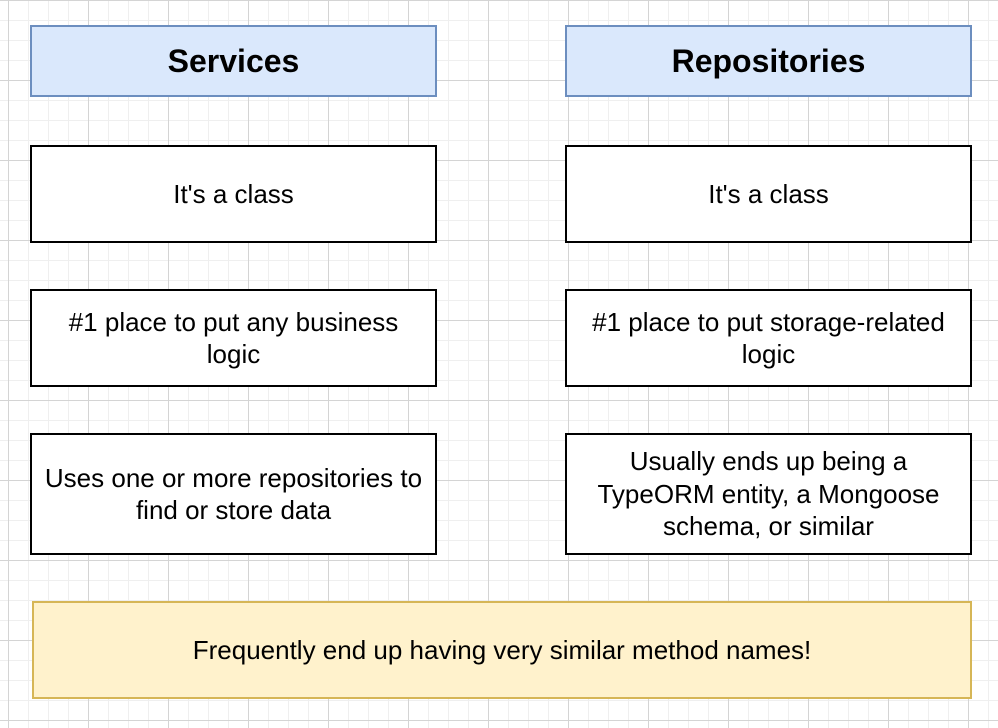 The height and width of the screenshot is (728, 998). What do you see at coordinates (768, 338) in the screenshot?
I see `repositories-item-storage-logic: #1 place to put storage-related logic` at bounding box center [768, 338].